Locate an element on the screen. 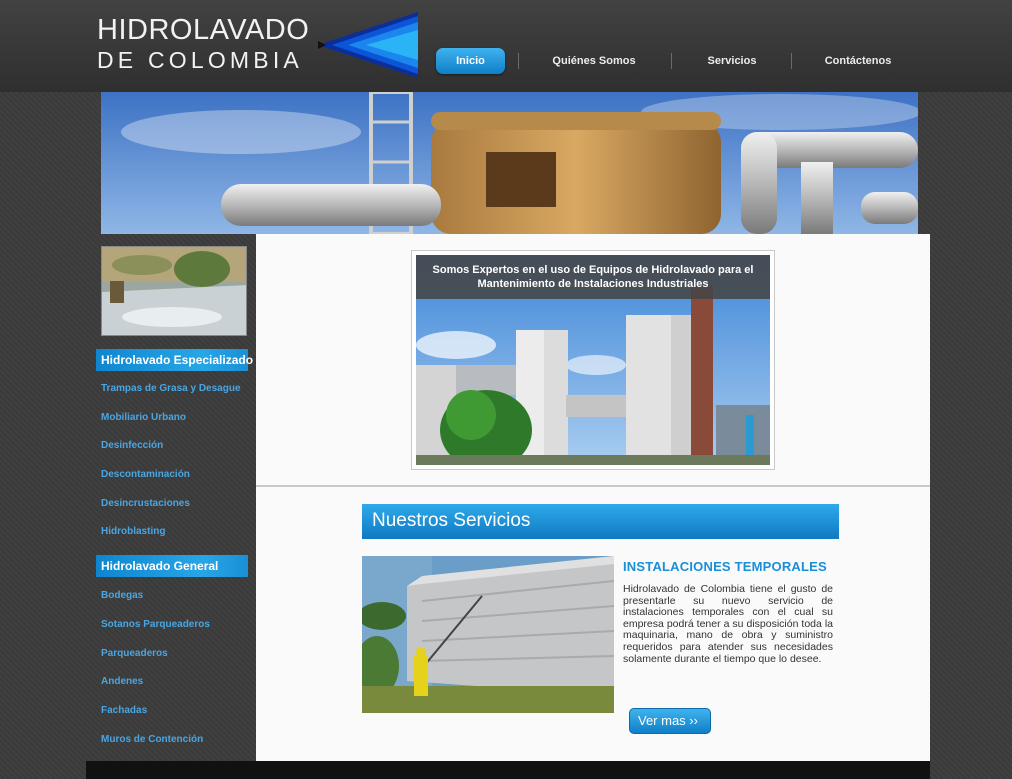 The height and width of the screenshot is (779, 1012). services-heading: Nuestros Servicios is located at coordinates (451, 520).